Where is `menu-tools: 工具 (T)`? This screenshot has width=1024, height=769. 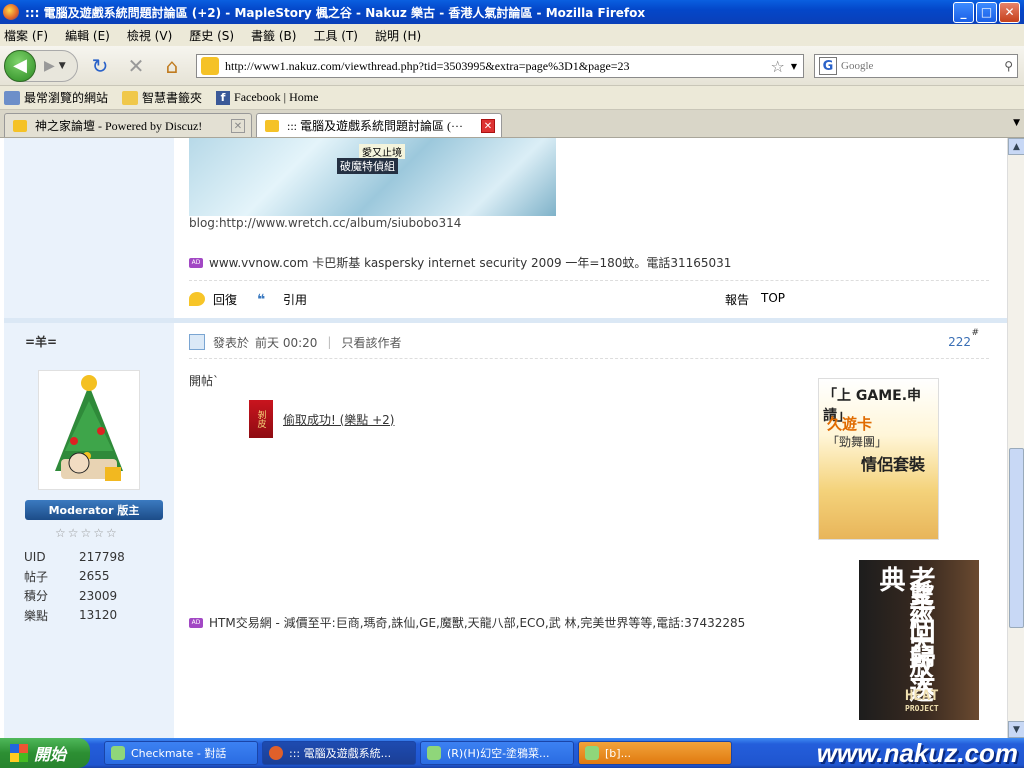 menu-tools: 工具 (T) is located at coordinates (335, 35).